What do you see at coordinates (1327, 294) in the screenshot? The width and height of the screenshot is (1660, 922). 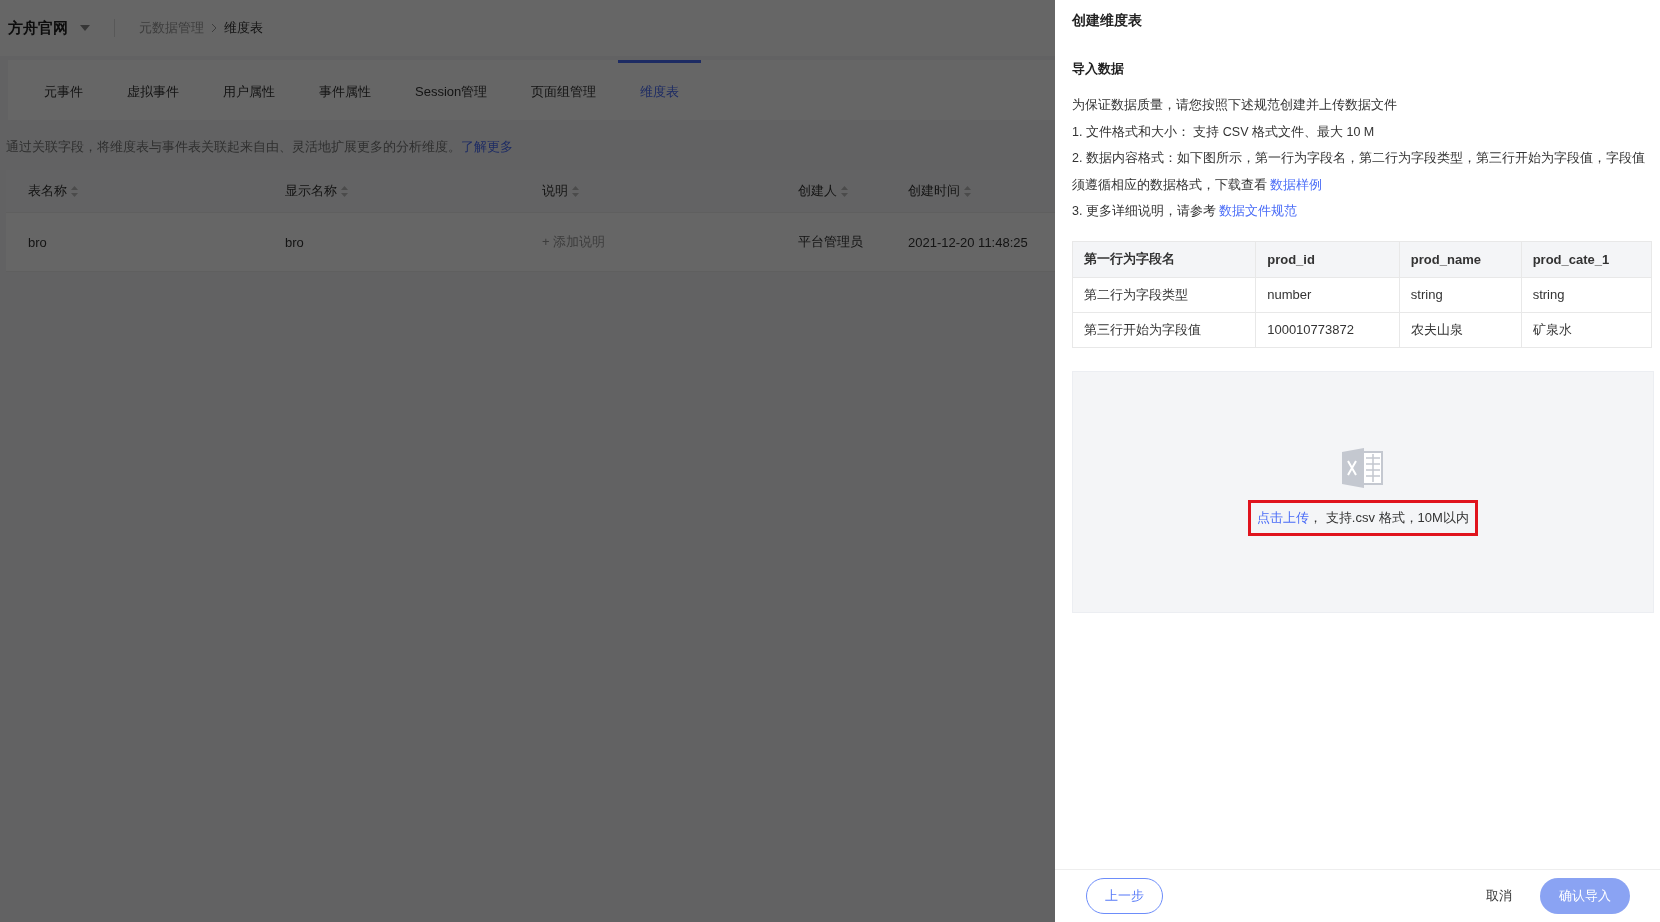 I see `table-cell: number` at bounding box center [1327, 294].